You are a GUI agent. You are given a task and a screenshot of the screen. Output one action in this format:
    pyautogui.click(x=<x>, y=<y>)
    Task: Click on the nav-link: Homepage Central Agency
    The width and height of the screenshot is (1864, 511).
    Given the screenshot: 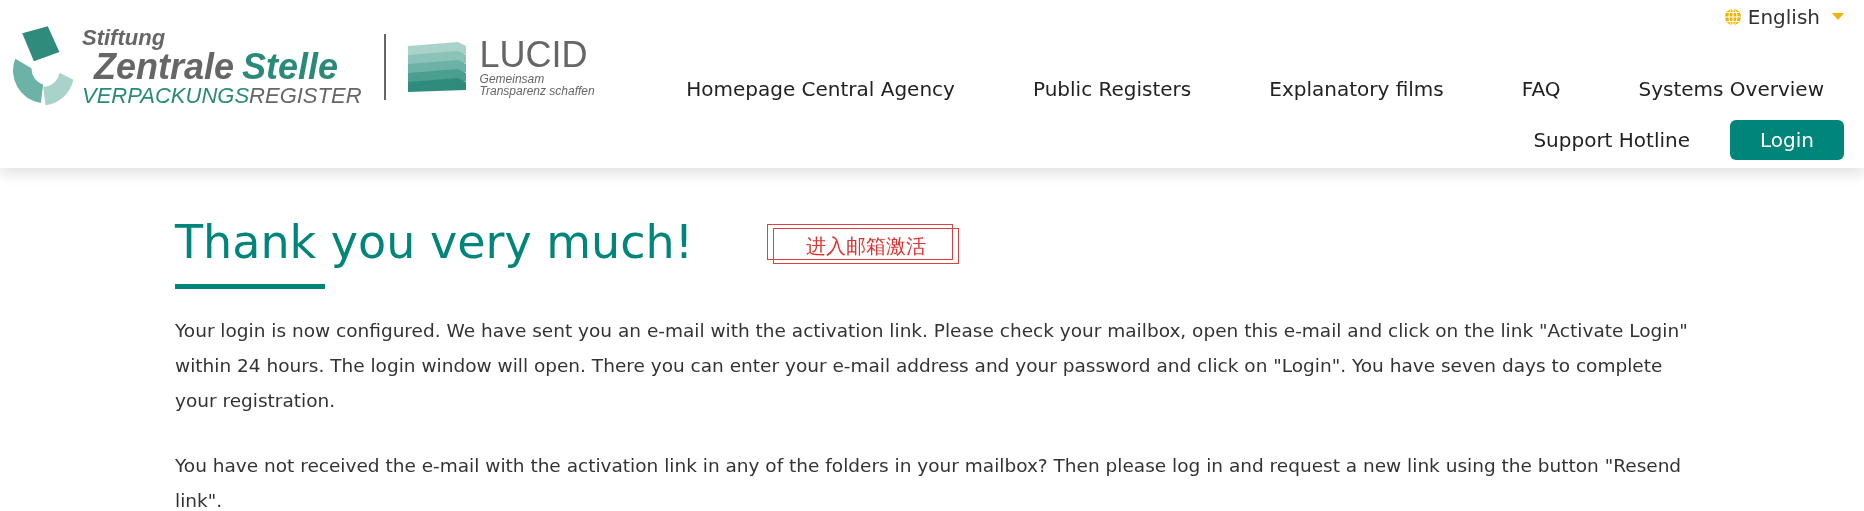 What is the action you would take?
    pyautogui.click(x=820, y=89)
    